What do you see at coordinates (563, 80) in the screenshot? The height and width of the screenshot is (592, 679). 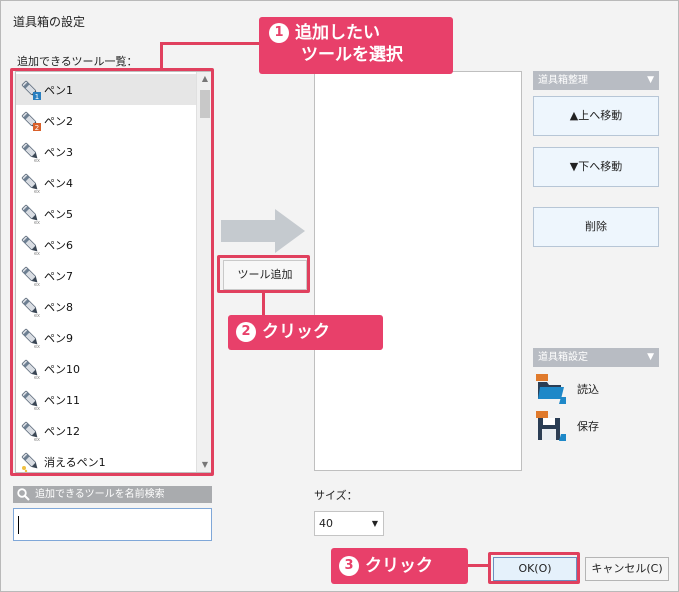 I see `manage-panel-title: 道具箱整理` at bounding box center [563, 80].